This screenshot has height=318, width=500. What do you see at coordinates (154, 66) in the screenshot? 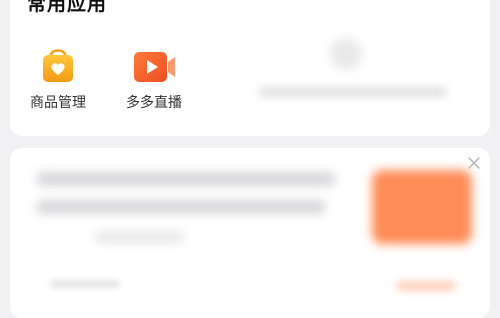
I see `live-video-icon` at bounding box center [154, 66].